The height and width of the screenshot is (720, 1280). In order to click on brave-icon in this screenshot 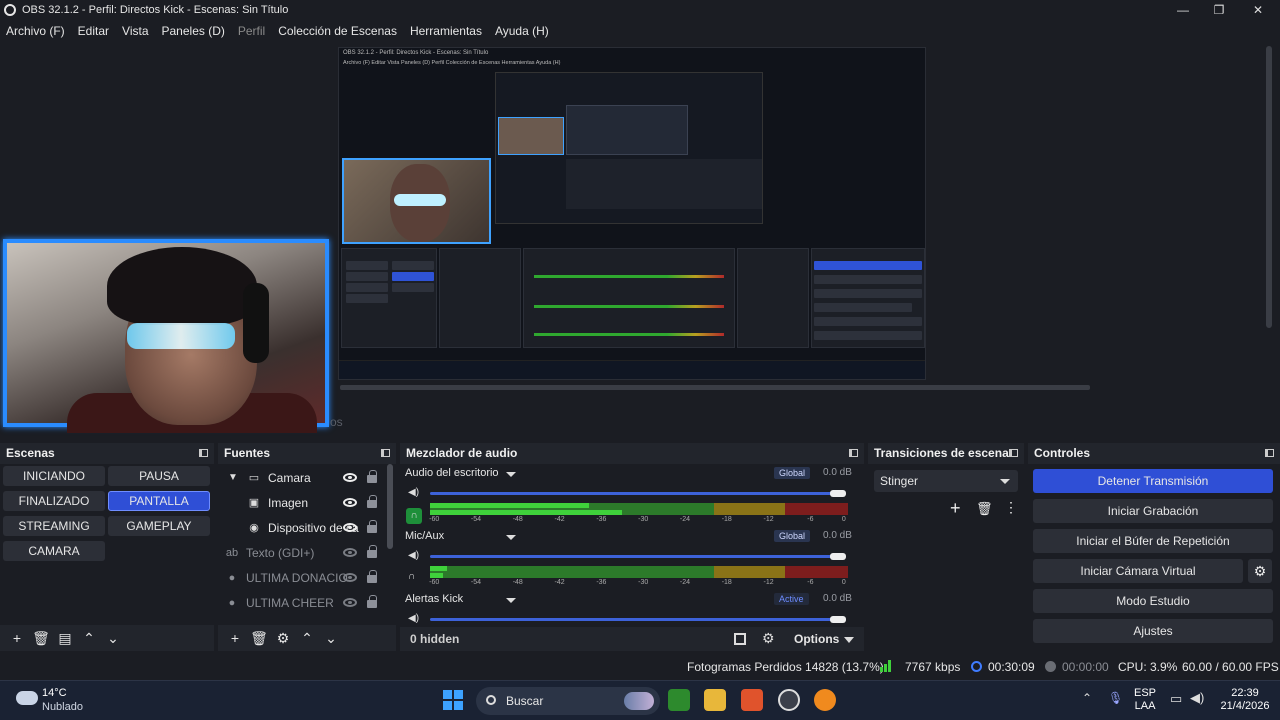, I will do `click(752, 700)`.